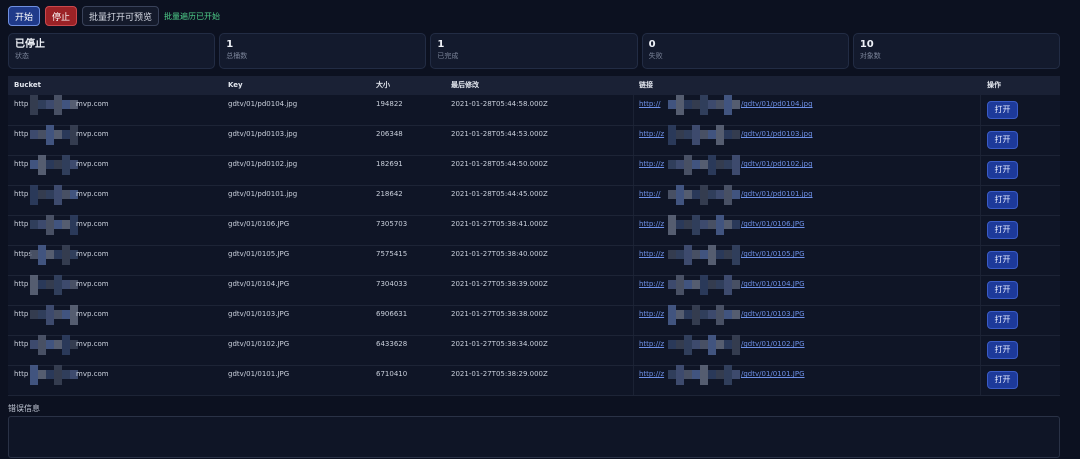 The image size is (1080, 459). I want to click on size-cell: 6433628, so click(392, 344).